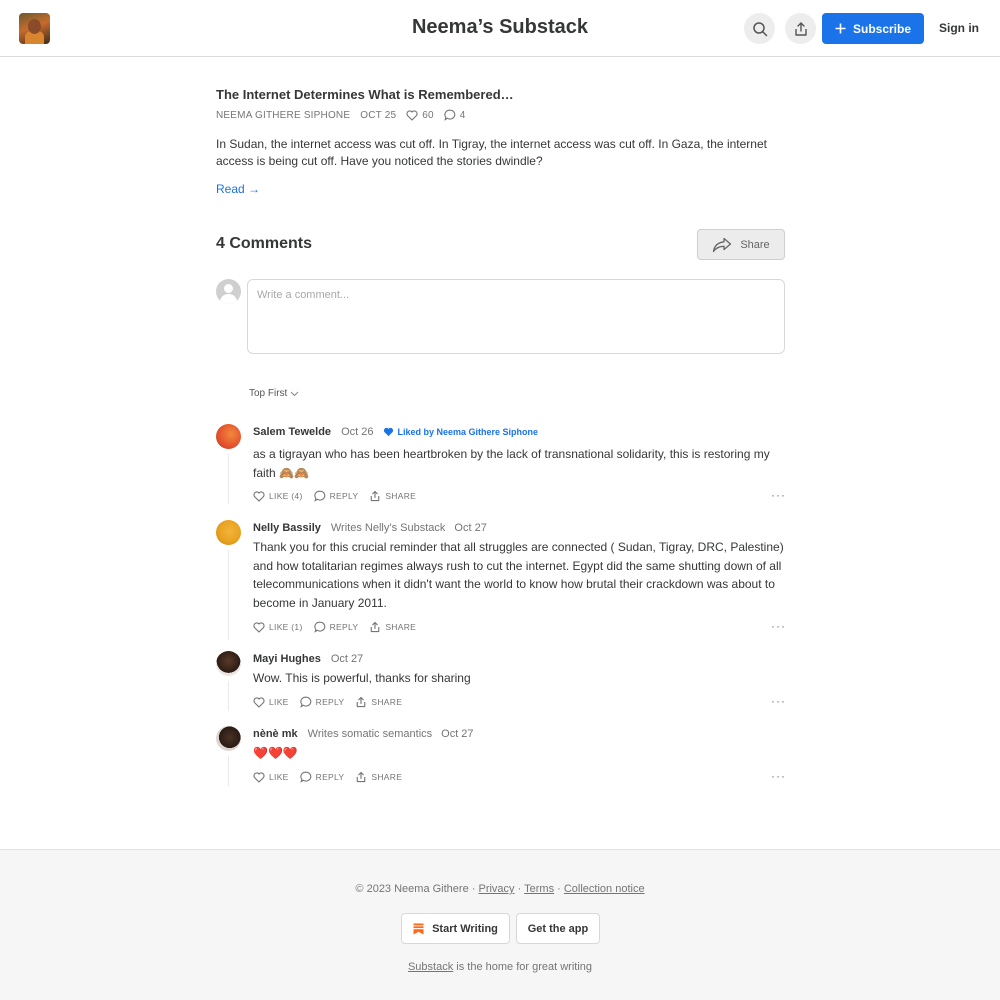 The width and height of the screenshot is (1000, 1000). I want to click on chevron-down-icon, so click(294, 393).